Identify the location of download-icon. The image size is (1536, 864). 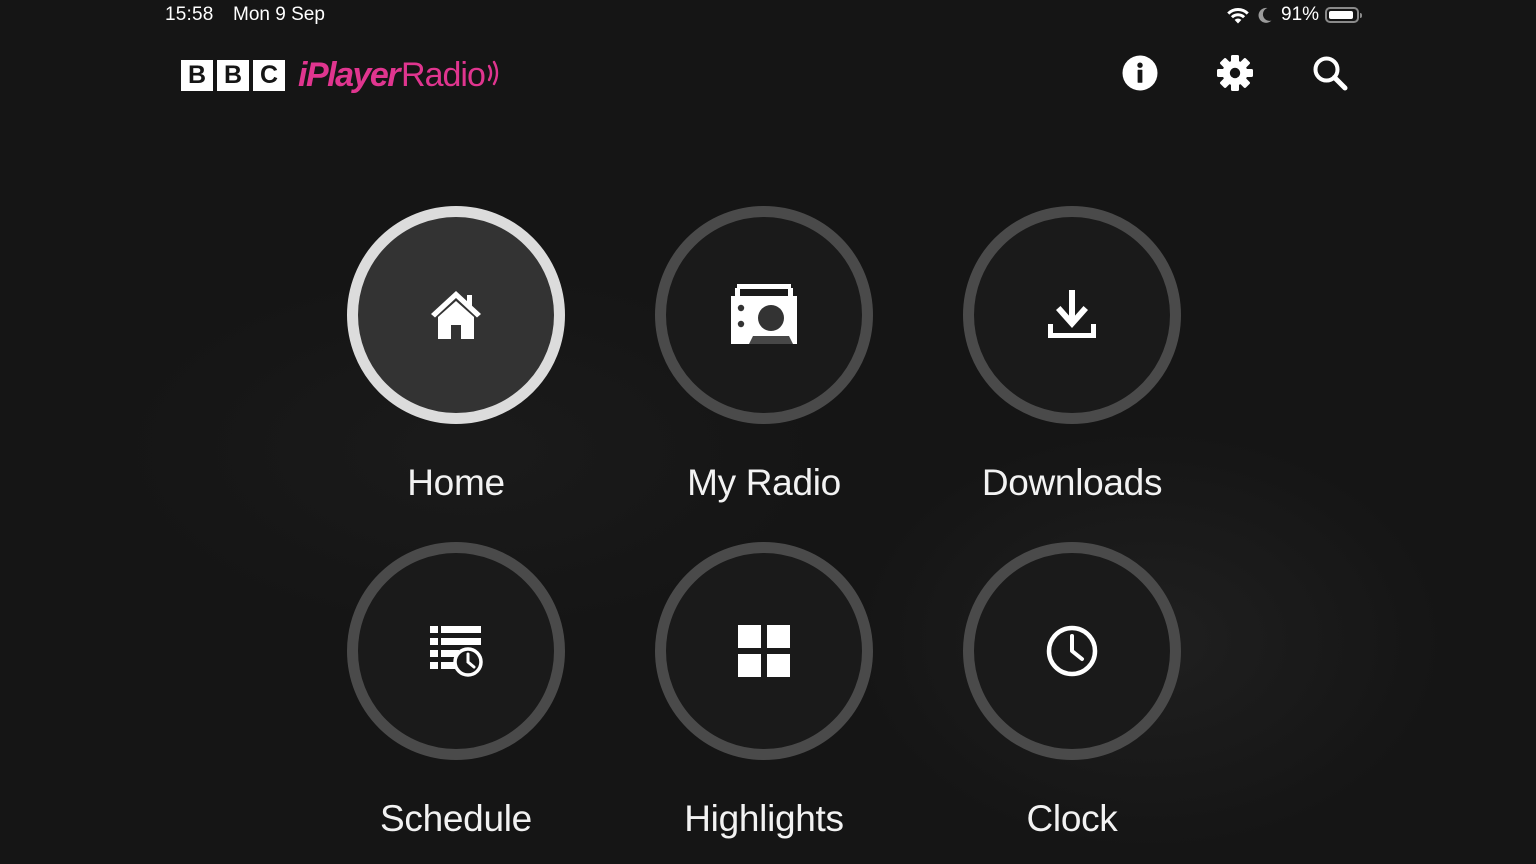
(1072, 315).